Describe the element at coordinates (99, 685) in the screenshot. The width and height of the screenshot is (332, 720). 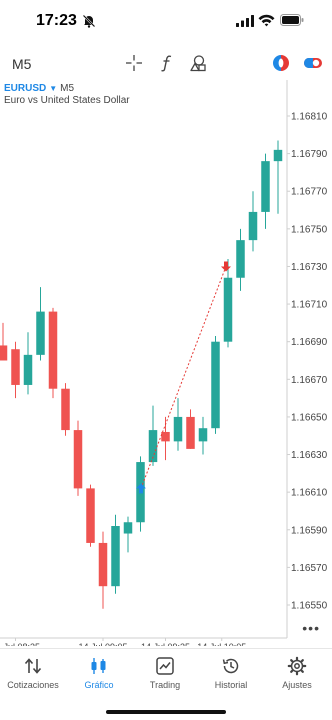
I see `tab-label: Gráfico` at that location.